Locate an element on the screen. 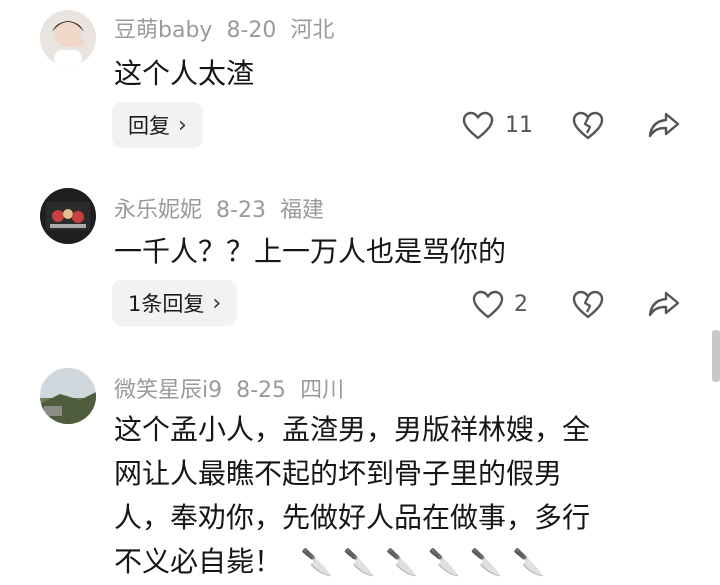  comment-meta: 豆萌baby 8-20 河北 is located at coordinates (231, 28).